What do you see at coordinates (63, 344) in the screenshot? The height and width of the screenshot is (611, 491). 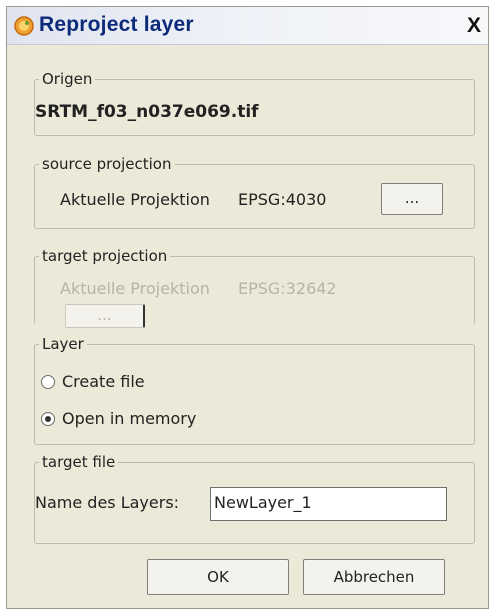 I see `layer-legend: Layer` at bounding box center [63, 344].